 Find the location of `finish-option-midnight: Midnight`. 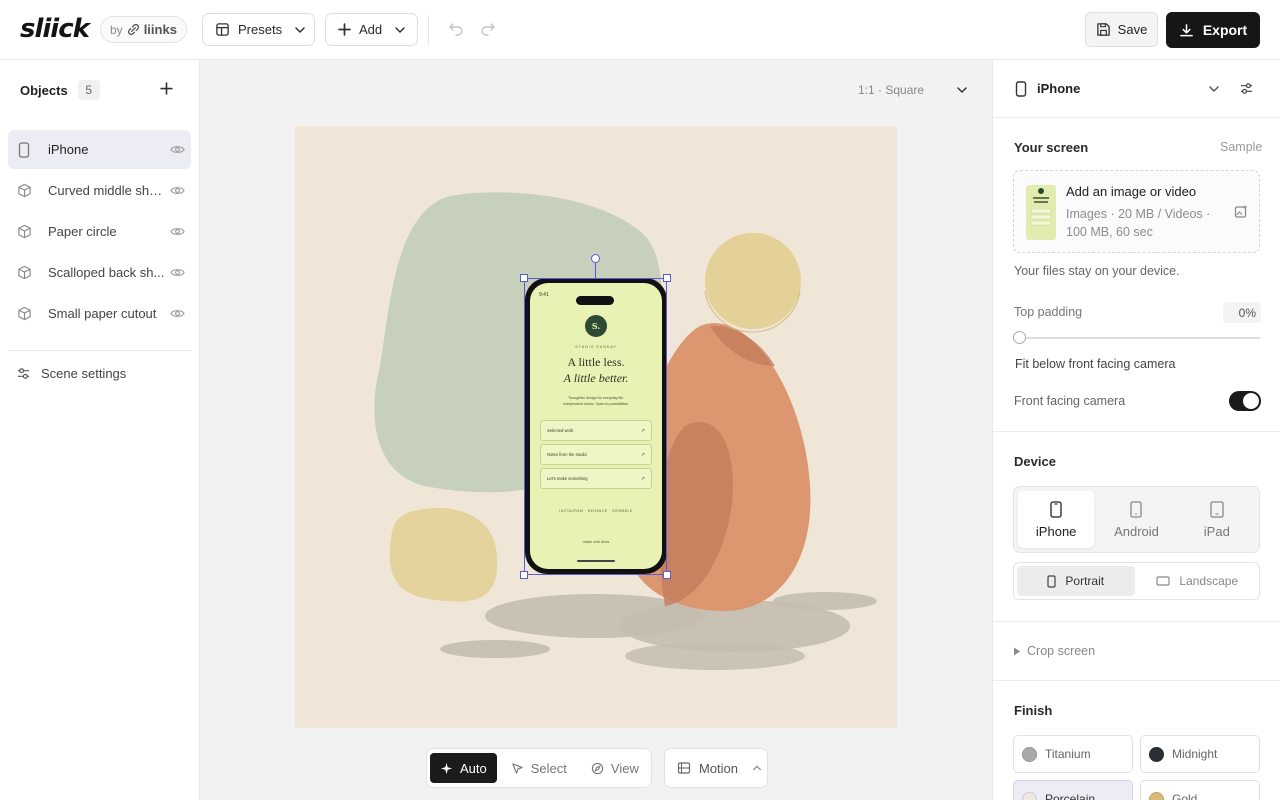

finish-option-midnight: Midnight is located at coordinates (1200, 754).